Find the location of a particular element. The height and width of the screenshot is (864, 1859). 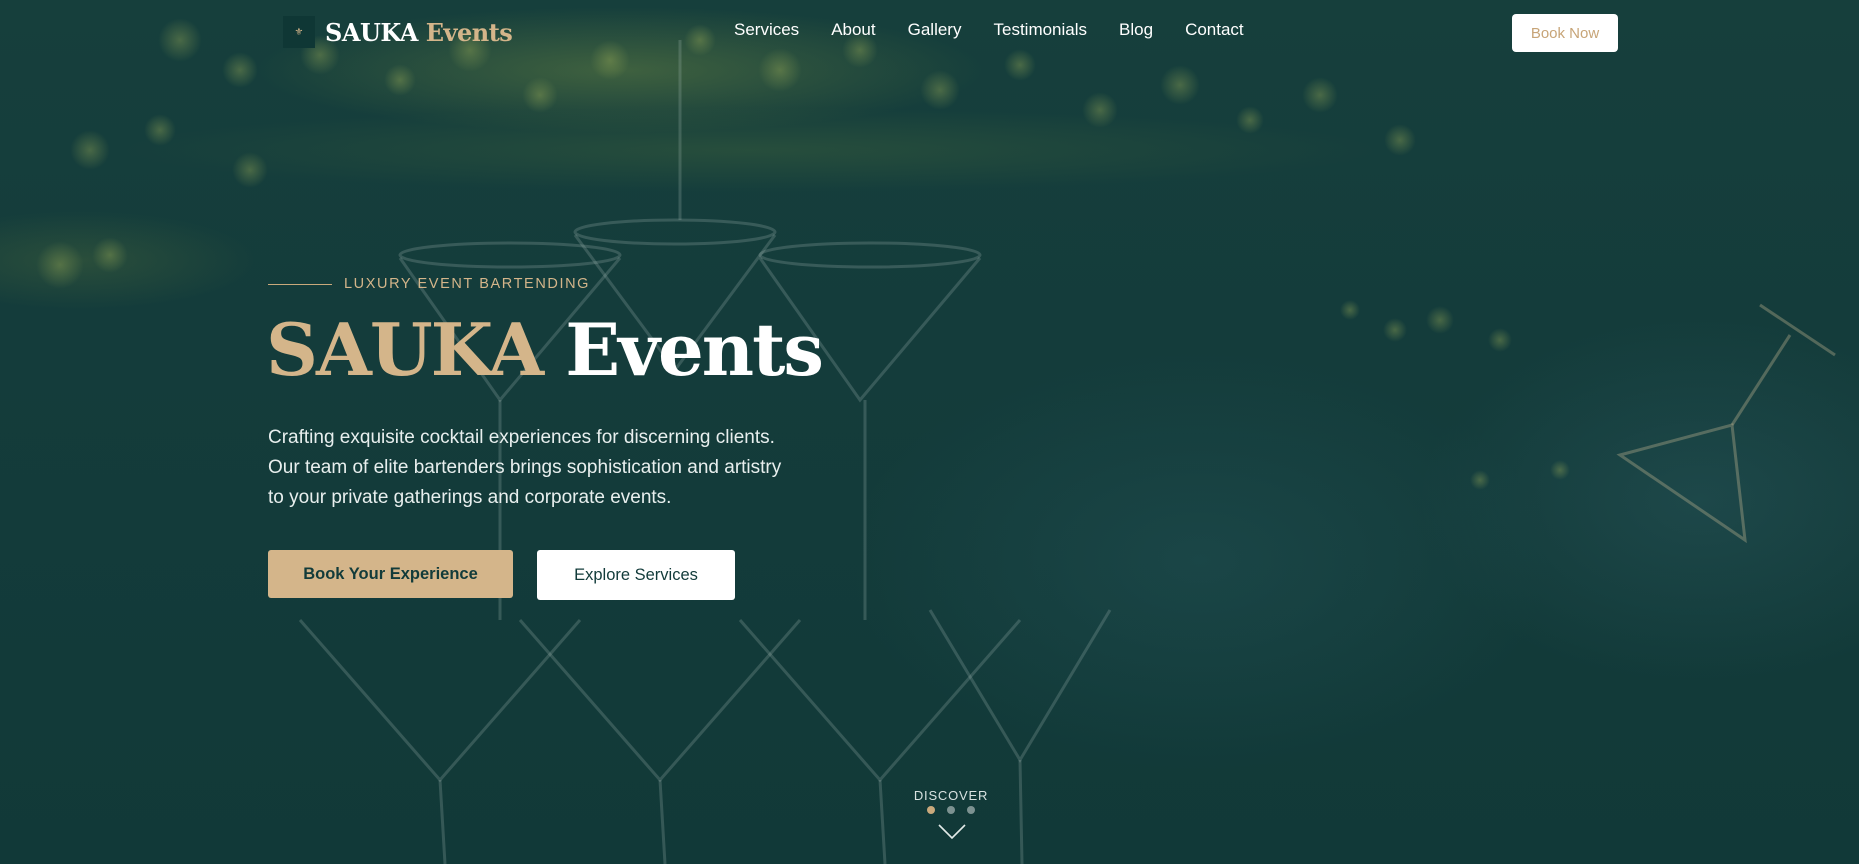

logo: ⚜ SAUKA Events is located at coordinates (398, 32).